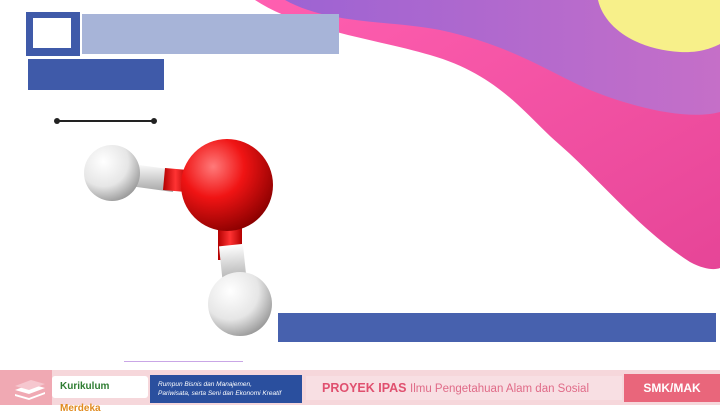  Describe the element at coordinates (497, 327) in the screenshot. I see `content-bar` at that location.